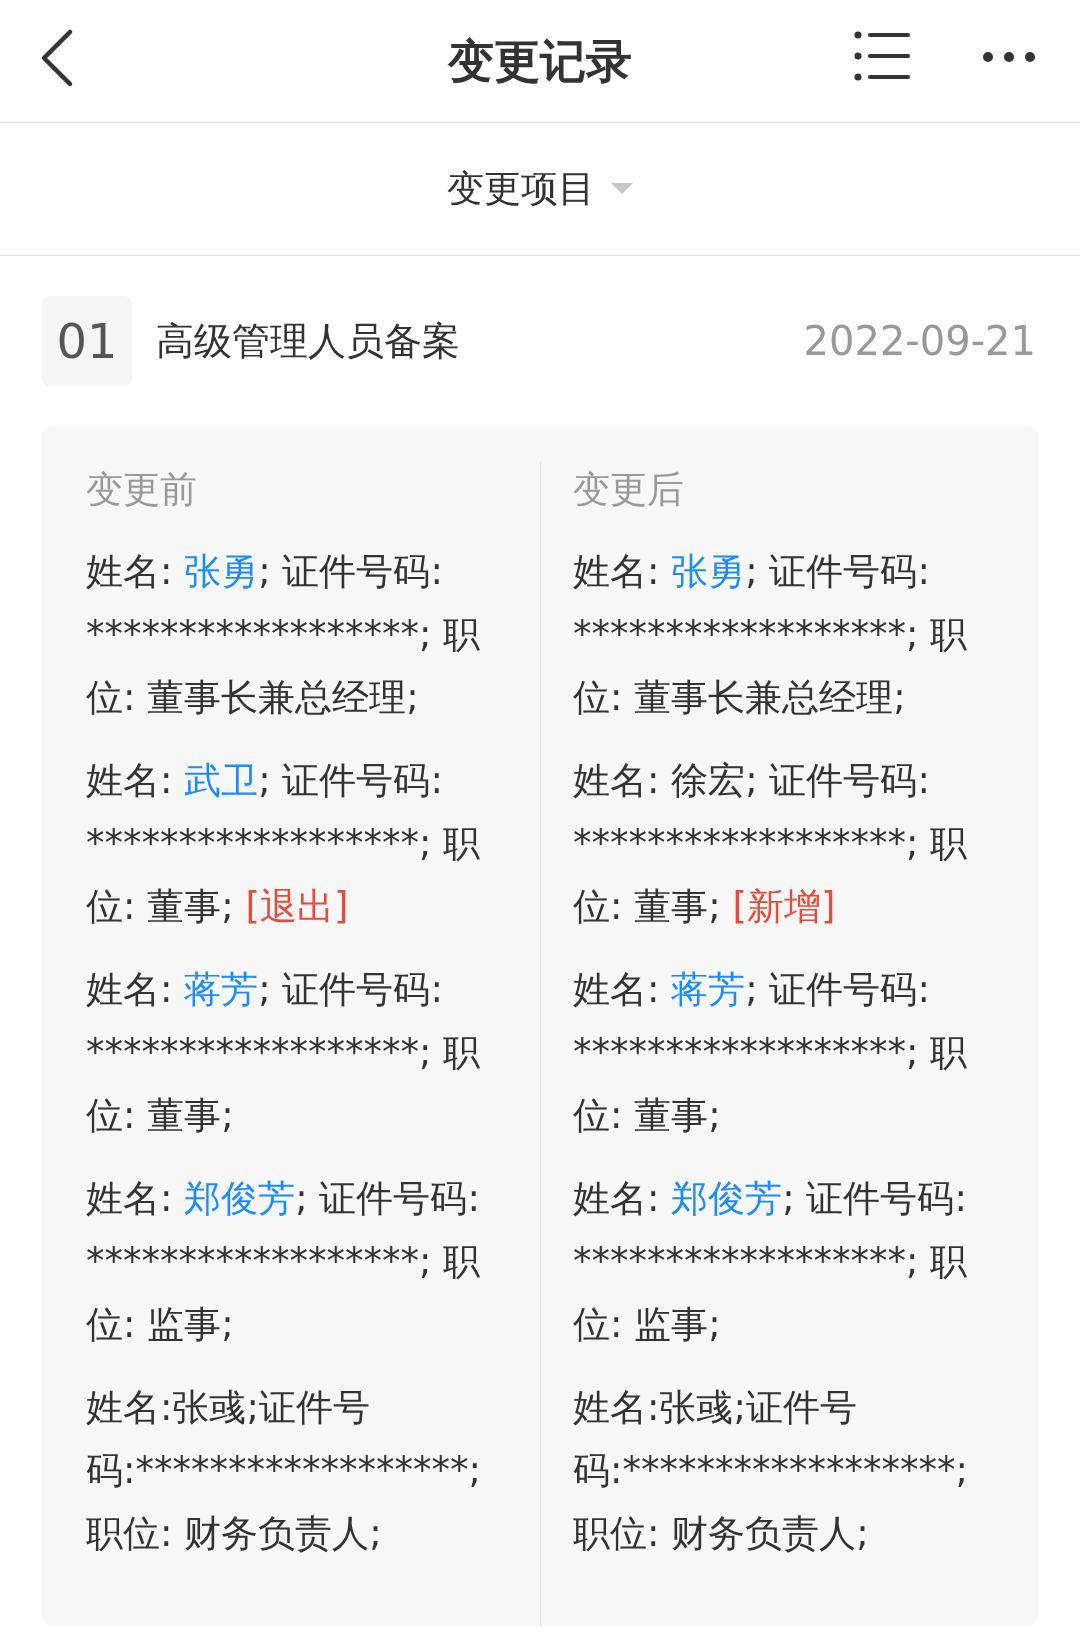 The height and width of the screenshot is (1638, 1080). I want to click on column-heading: 变更后, so click(629, 490).